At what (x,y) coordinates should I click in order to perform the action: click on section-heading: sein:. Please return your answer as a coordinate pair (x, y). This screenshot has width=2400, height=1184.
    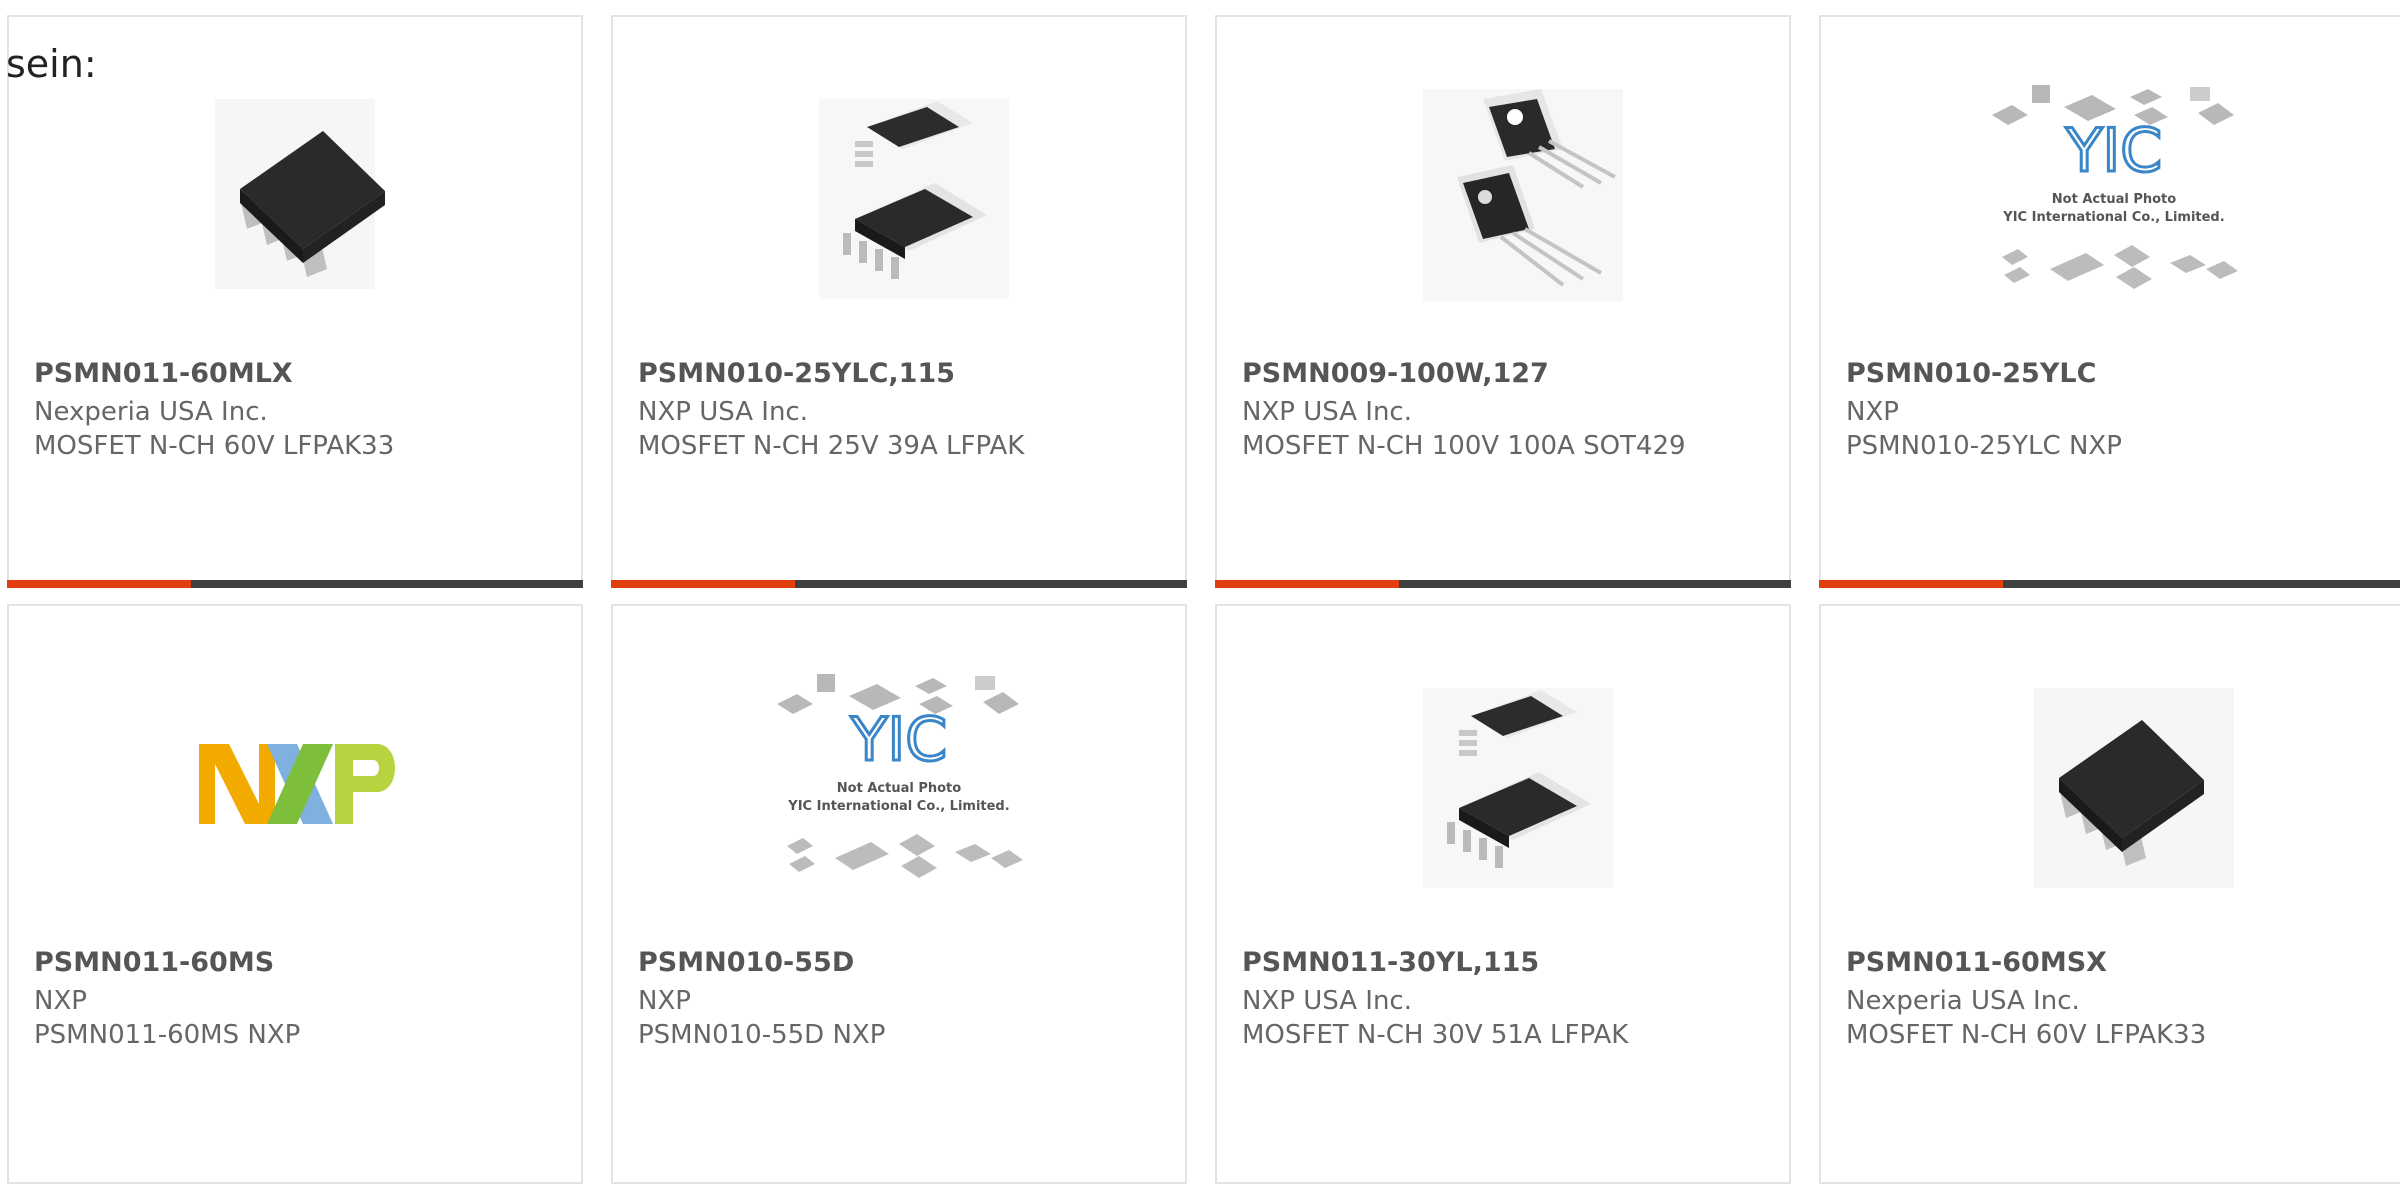
    Looking at the image, I should click on (51, 64).